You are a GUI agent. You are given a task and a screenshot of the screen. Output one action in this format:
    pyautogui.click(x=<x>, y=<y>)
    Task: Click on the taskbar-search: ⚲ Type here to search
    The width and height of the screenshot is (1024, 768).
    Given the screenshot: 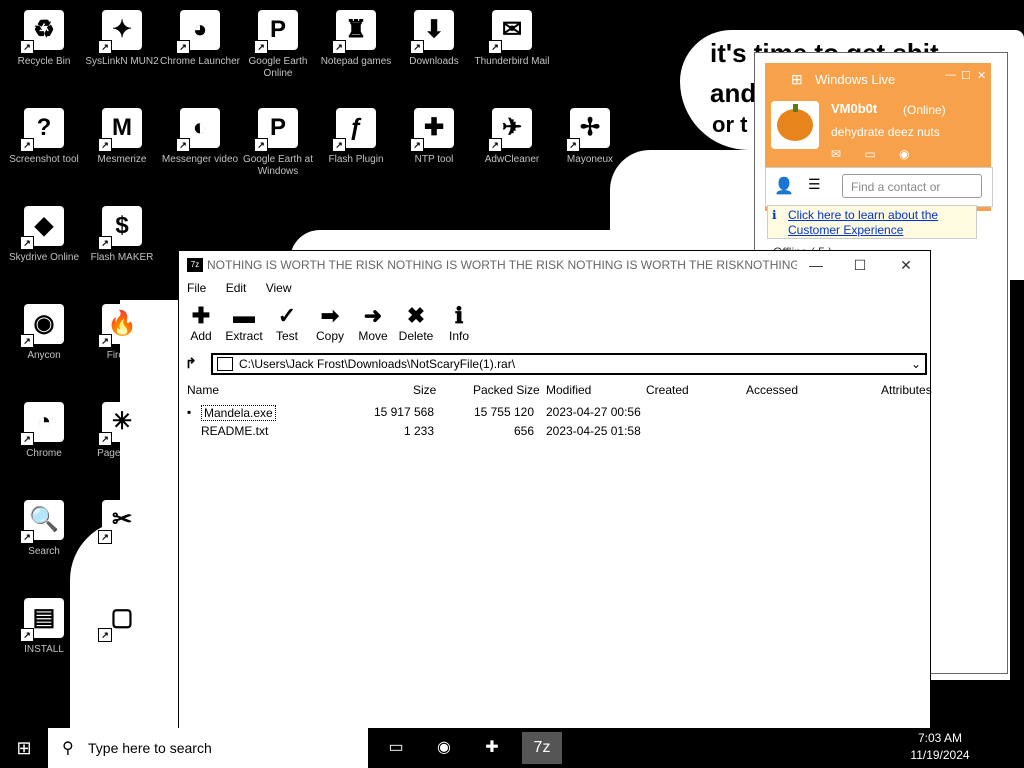 What is the action you would take?
    pyautogui.click(x=208, y=748)
    